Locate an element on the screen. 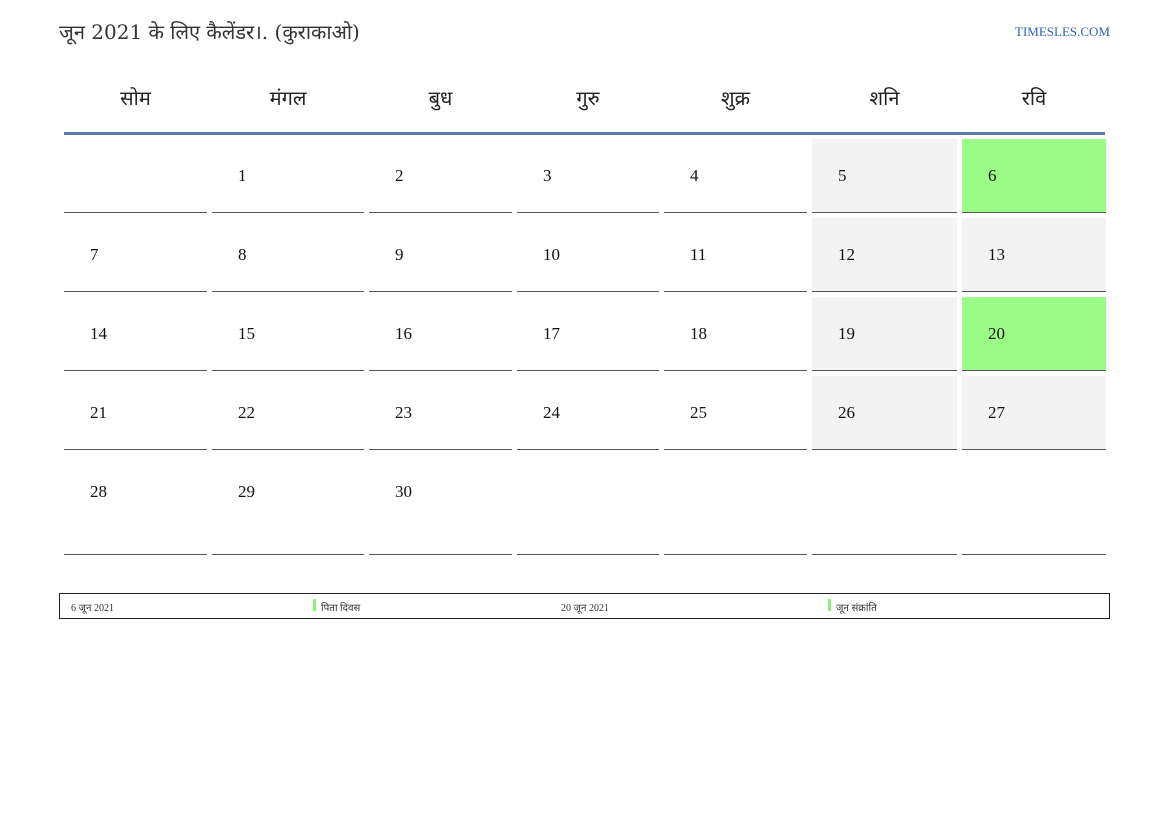  day-cell-weekend: 19 is located at coordinates (884, 334).